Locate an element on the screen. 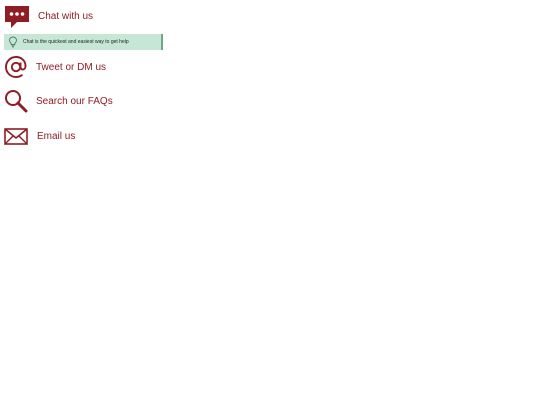 The height and width of the screenshot is (405, 540). tweet-or-dm-link: Tweet or DM us is located at coordinates (55, 67).